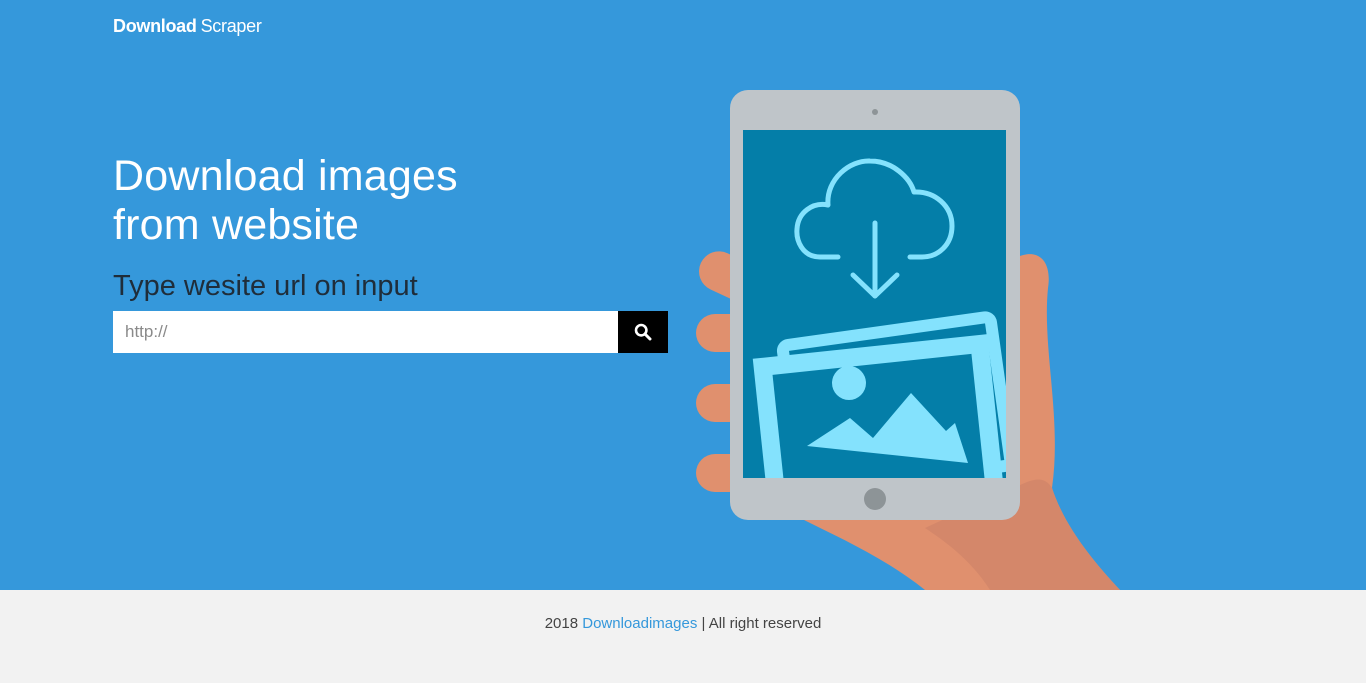  I want to click on footer-year: 2018, so click(561, 623).